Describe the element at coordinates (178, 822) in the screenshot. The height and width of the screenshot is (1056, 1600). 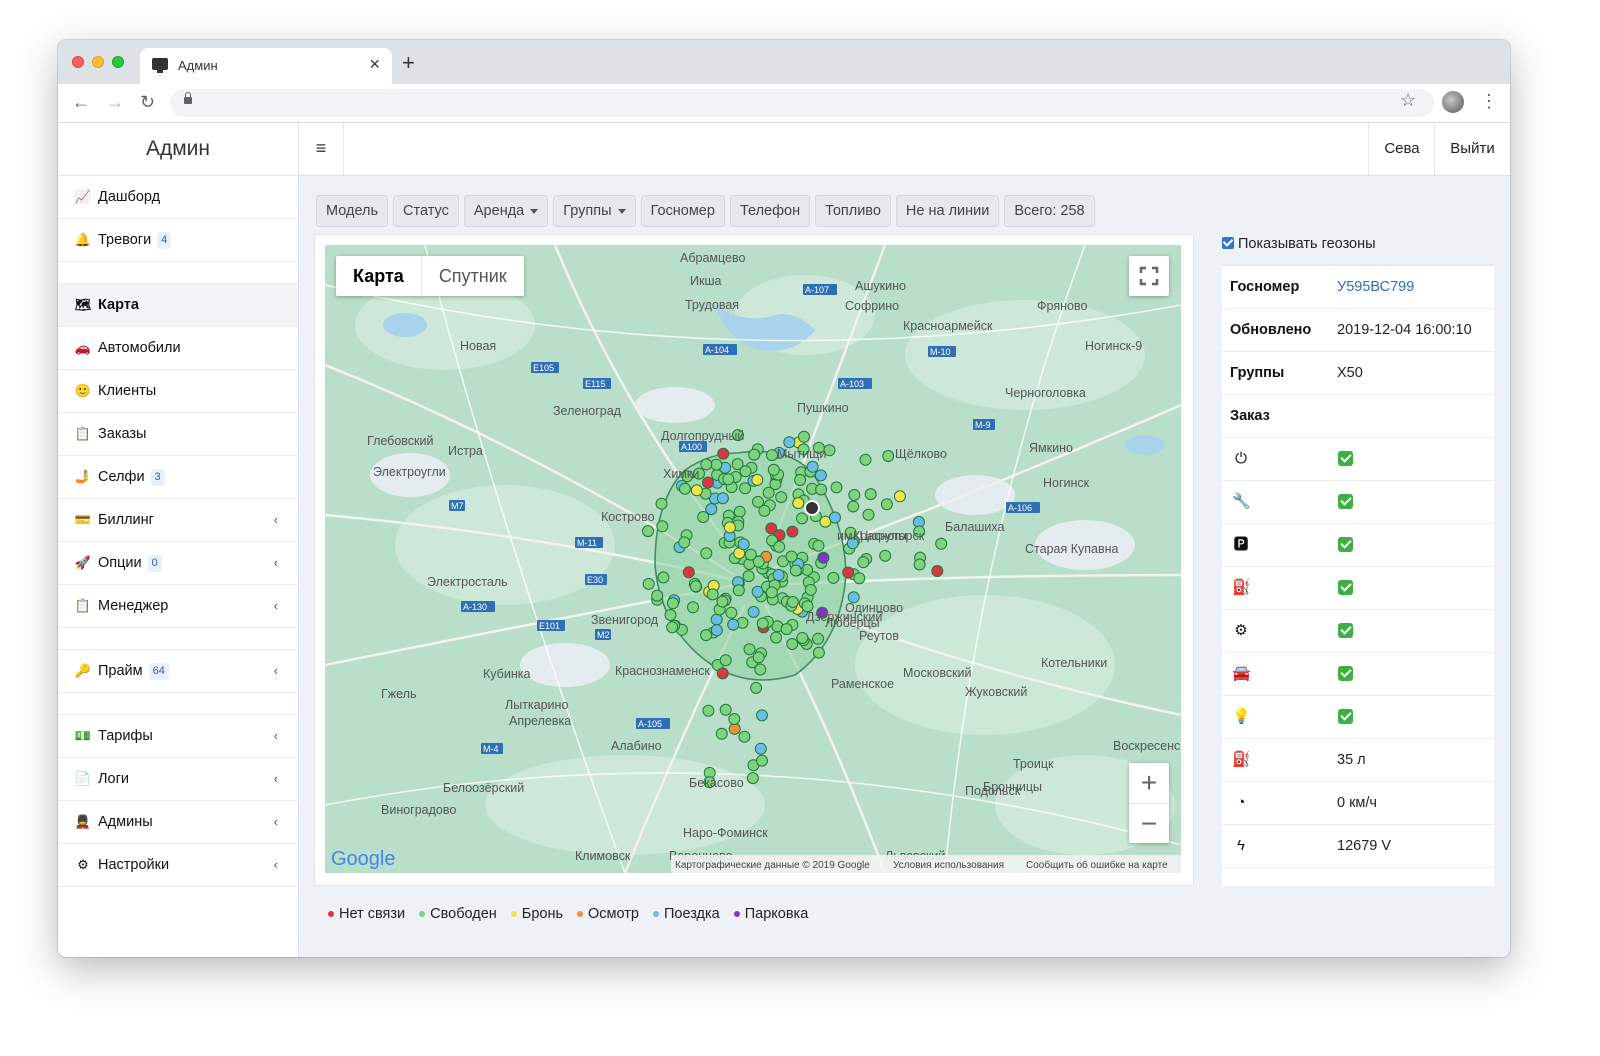
I see `sidebar-item-13: 💂 Админы ‹` at that location.